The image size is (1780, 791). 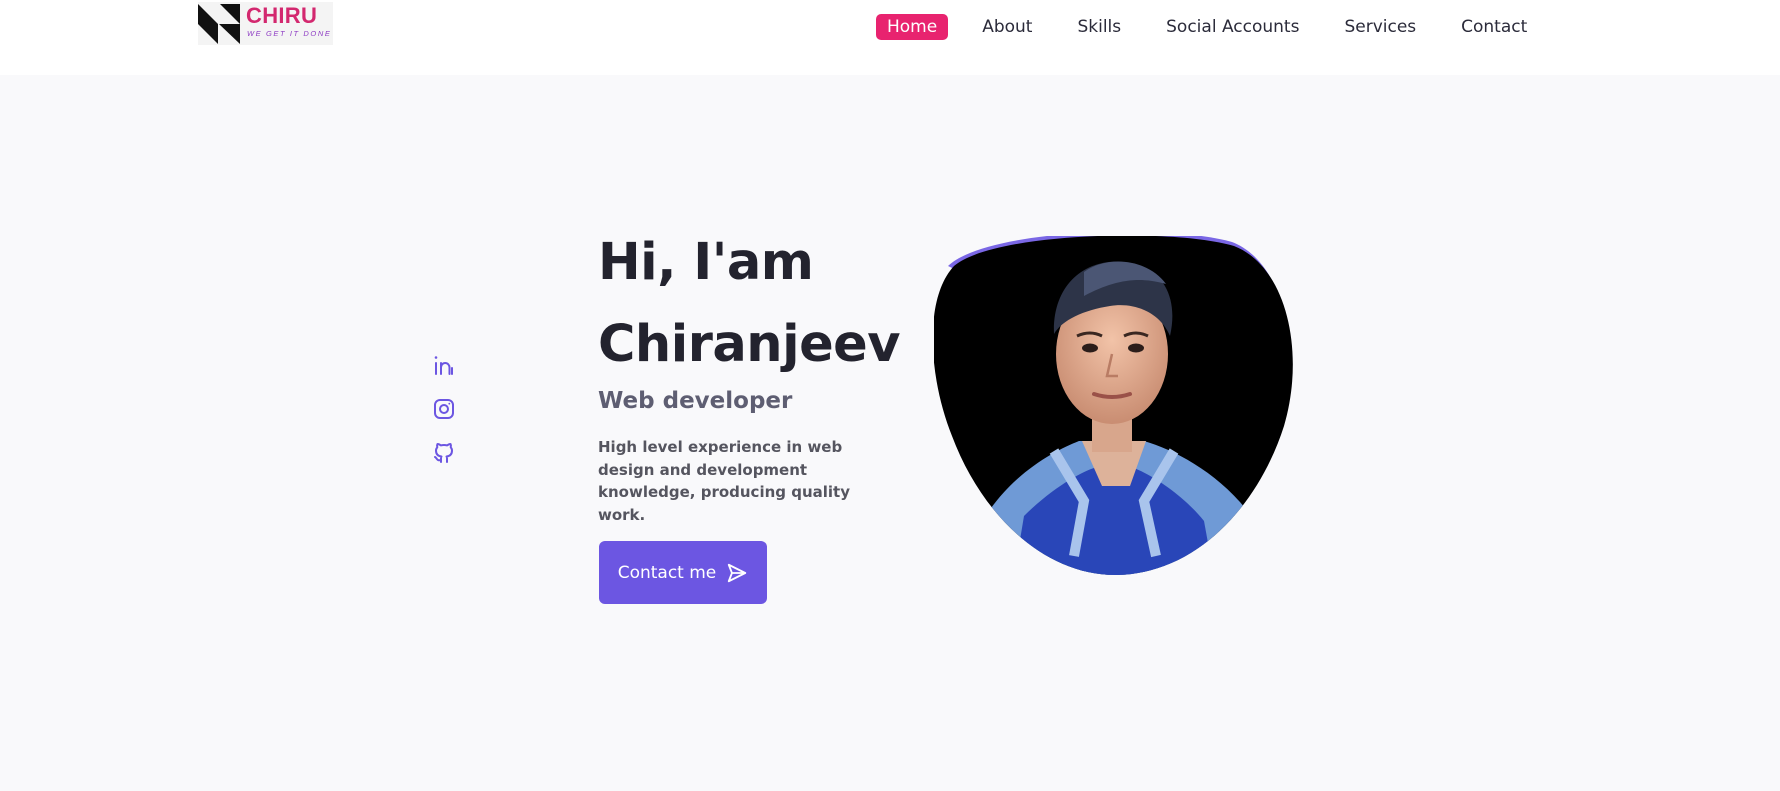 What do you see at coordinates (695, 401) in the screenshot?
I see `hero-role: Web developer` at bounding box center [695, 401].